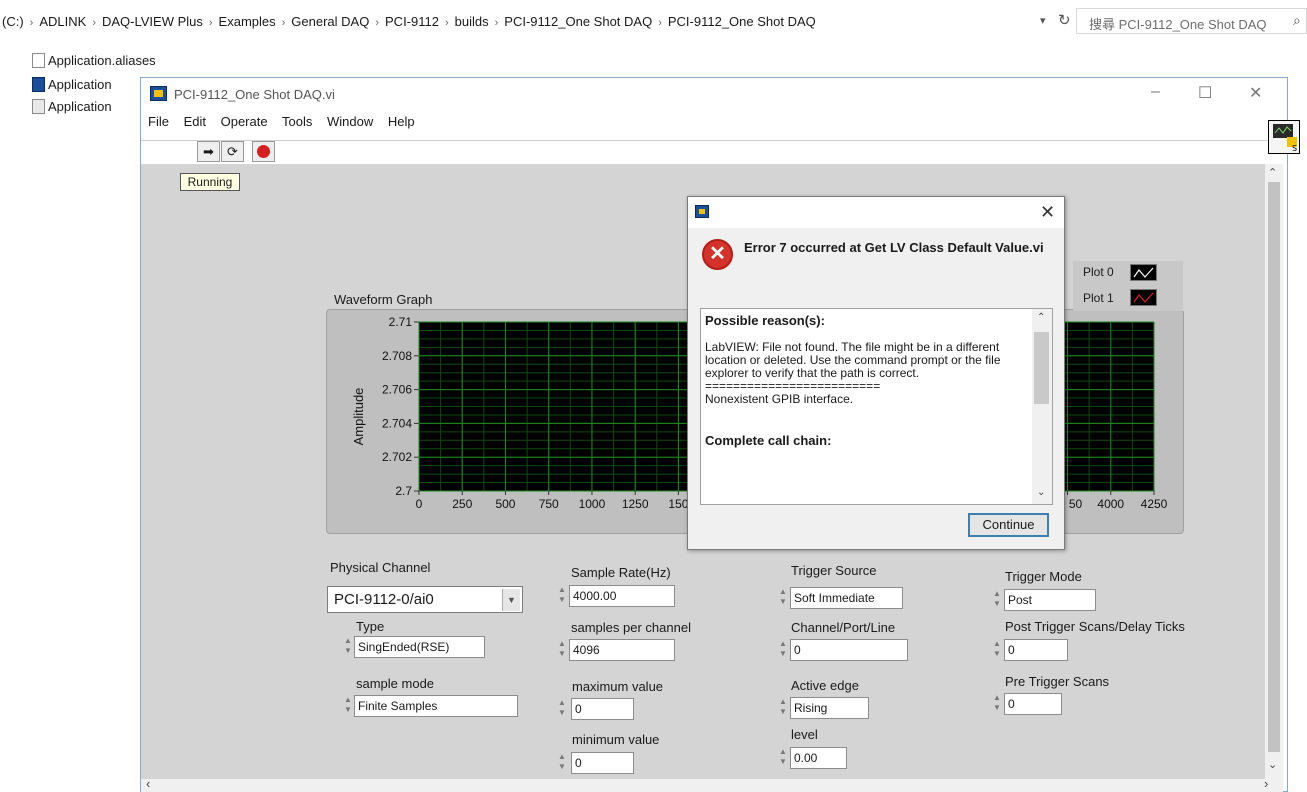  Describe the element at coordinates (62, 21) in the screenshot. I see `breadcrumb-item: ADLINK` at that location.